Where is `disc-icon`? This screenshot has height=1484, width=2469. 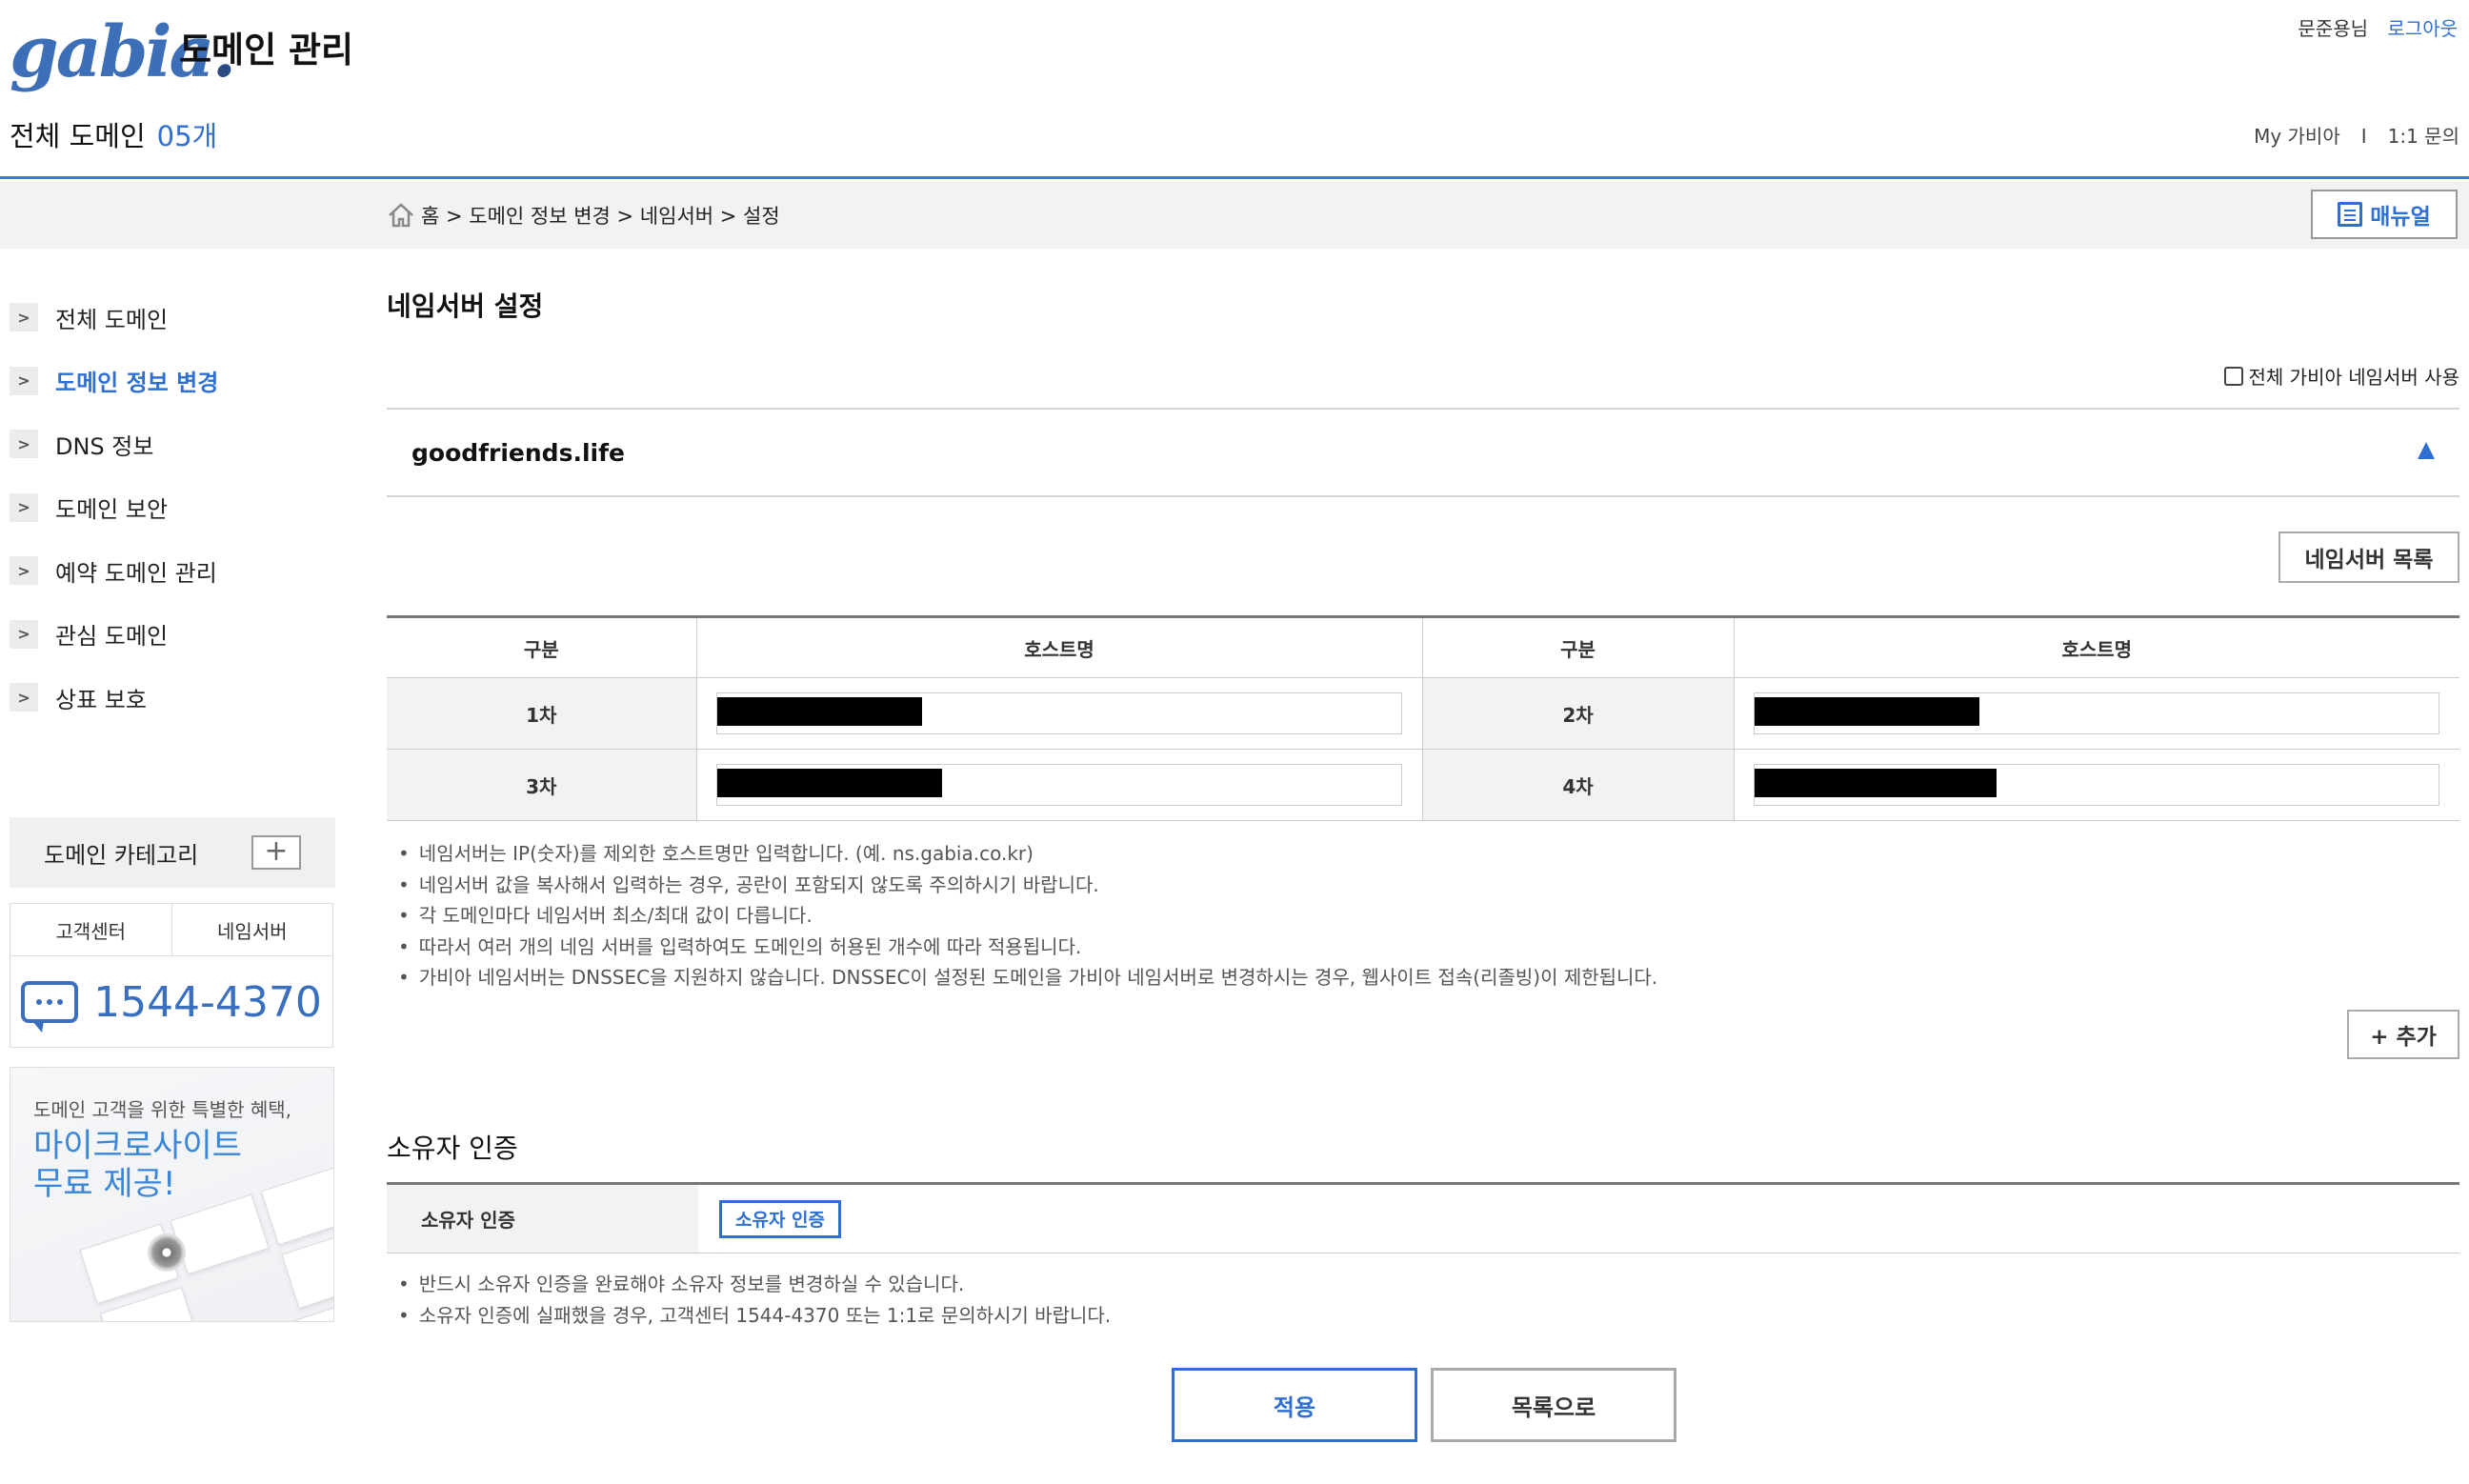 disc-icon is located at coordinates (167, 1252).